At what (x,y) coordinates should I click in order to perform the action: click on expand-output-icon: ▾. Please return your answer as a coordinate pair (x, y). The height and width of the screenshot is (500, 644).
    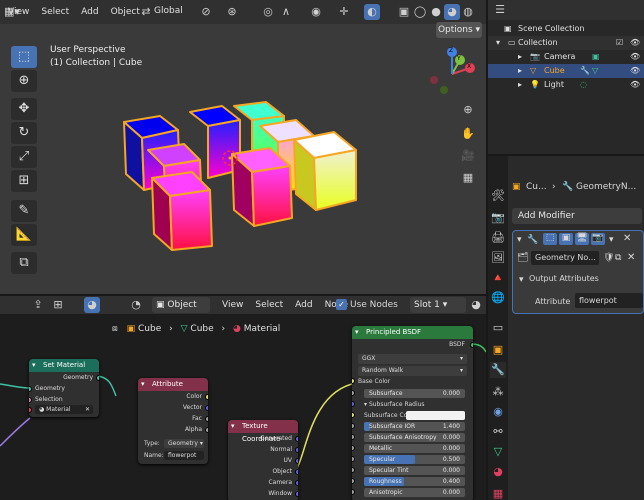
    Looking at the image, I should click on (521, 280).